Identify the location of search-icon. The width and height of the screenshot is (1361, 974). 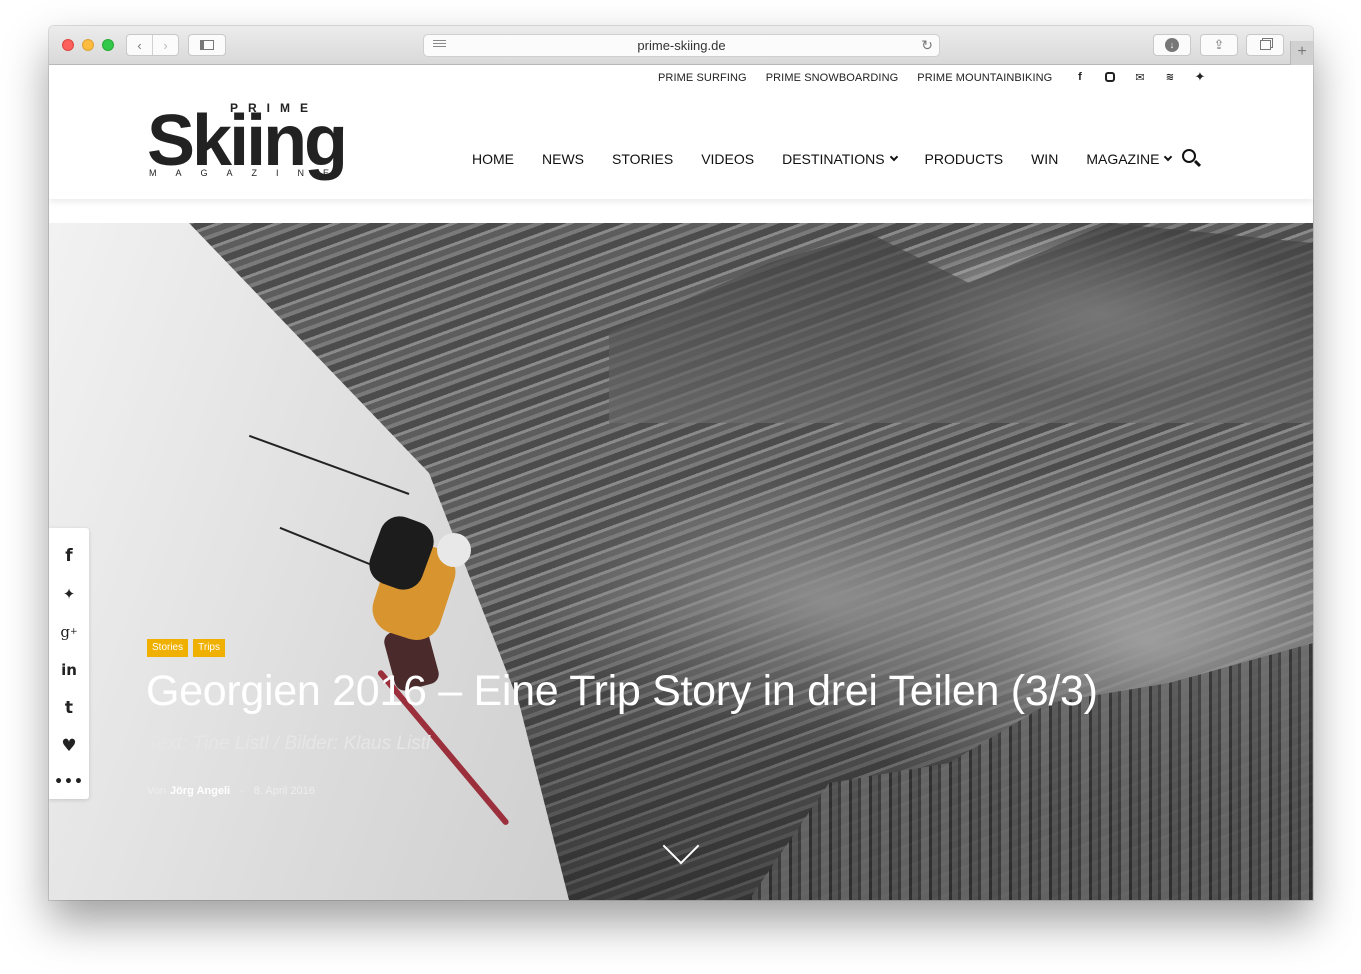
(1189, 156).